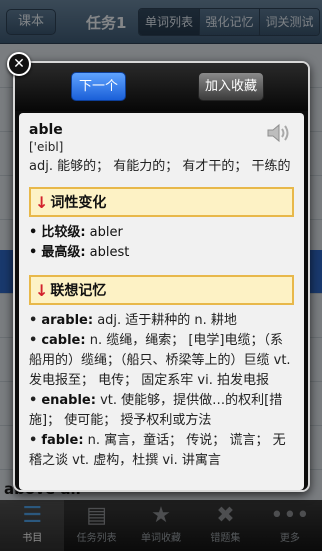 Image resolution: width=322 pixels, height=551 pixels. I want to click on assoc-word: enable:, so click(68, 400).